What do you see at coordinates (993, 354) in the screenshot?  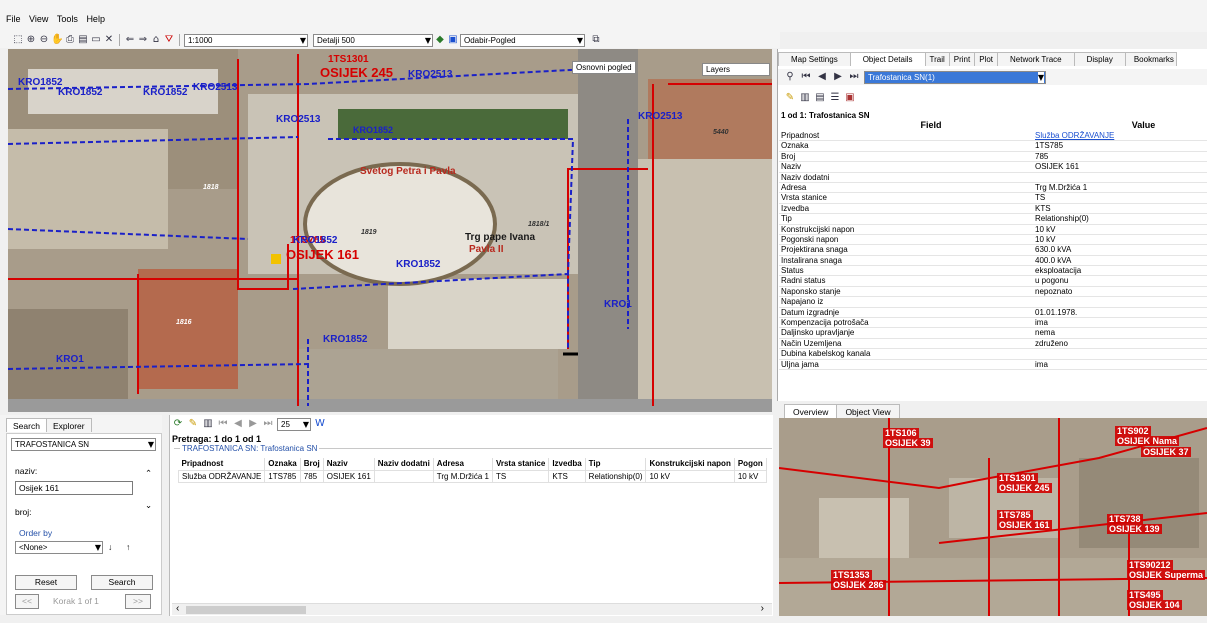 I see `details-row: Dubina kabelskog kanala` at bounding box center [993, 354].